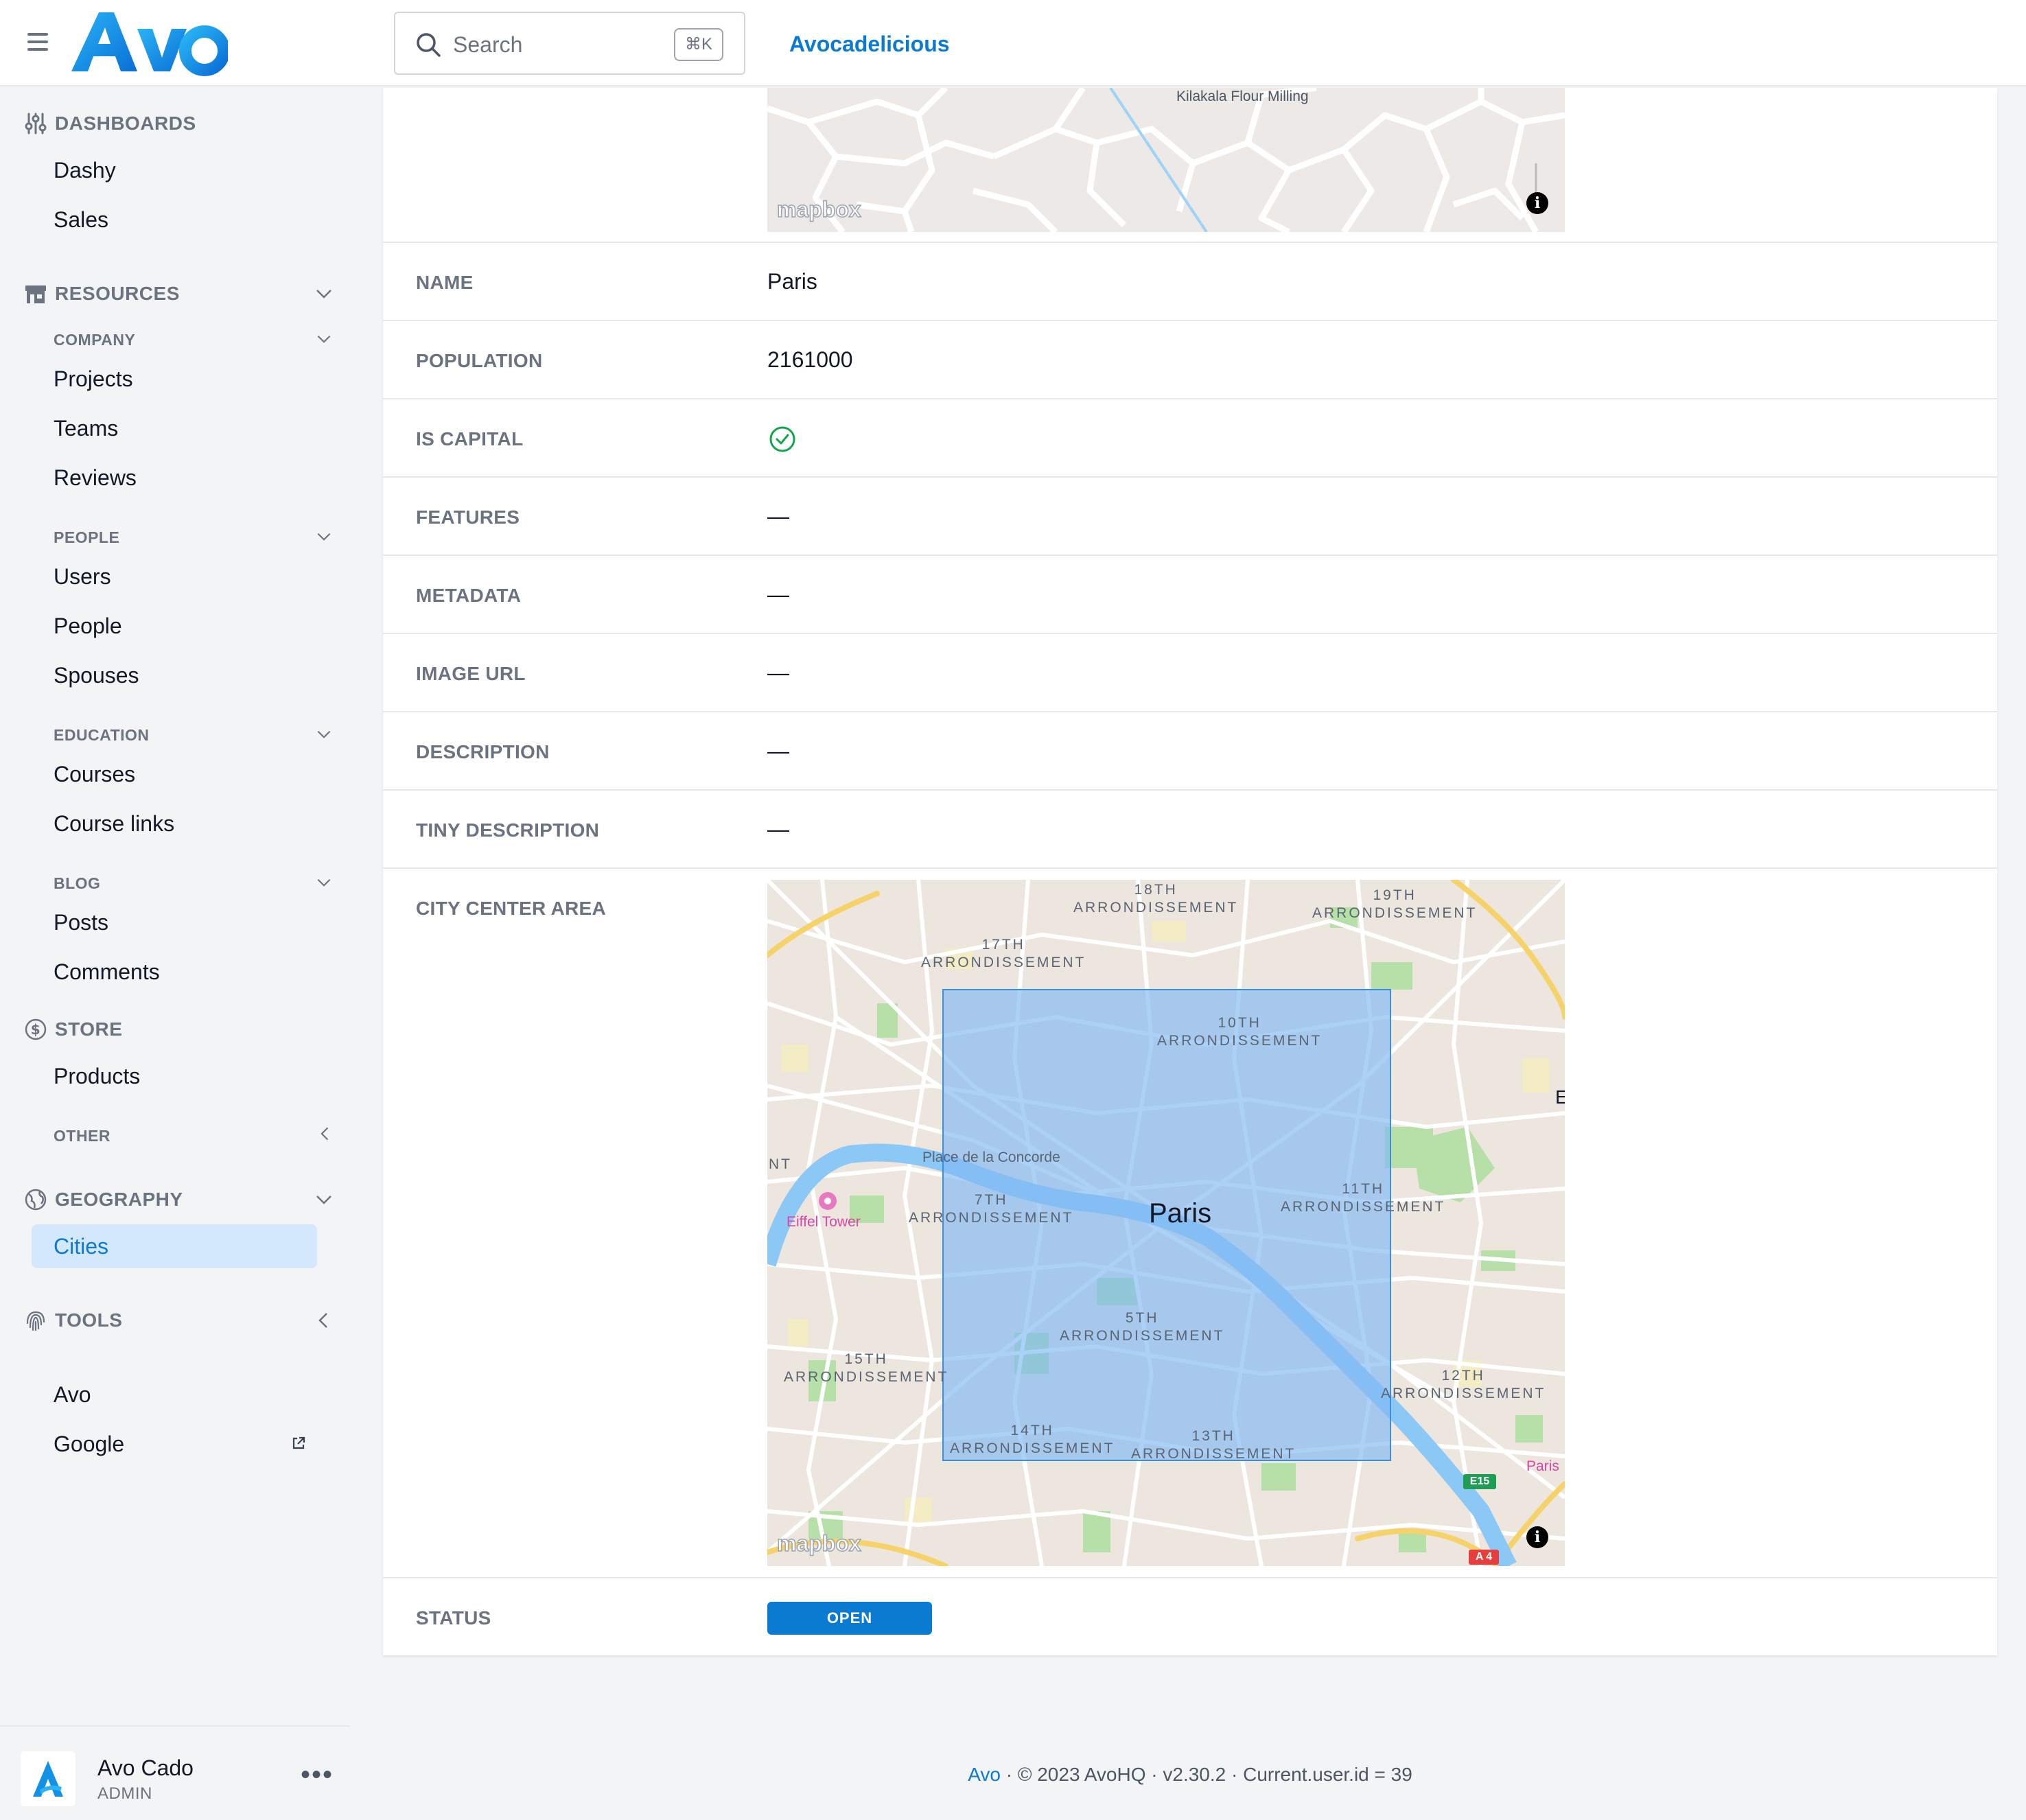 This screenshot has width=2026, height=1820. I want to click on fingerprint-icon, so click(36, 1321).